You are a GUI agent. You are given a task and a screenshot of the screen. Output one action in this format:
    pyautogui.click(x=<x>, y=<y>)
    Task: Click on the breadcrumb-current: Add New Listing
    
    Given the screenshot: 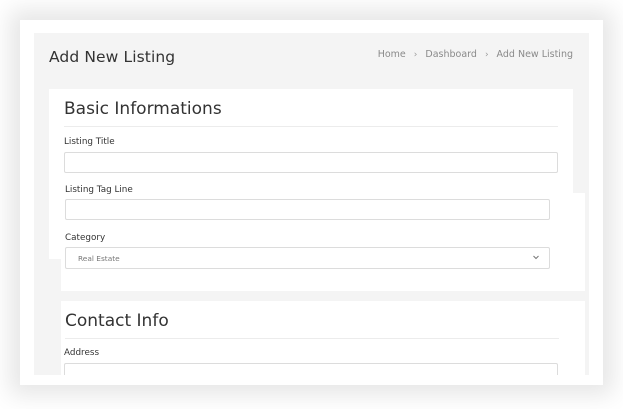 What is the action you would take?
    pyautogui.click(x=534, y=54)
    